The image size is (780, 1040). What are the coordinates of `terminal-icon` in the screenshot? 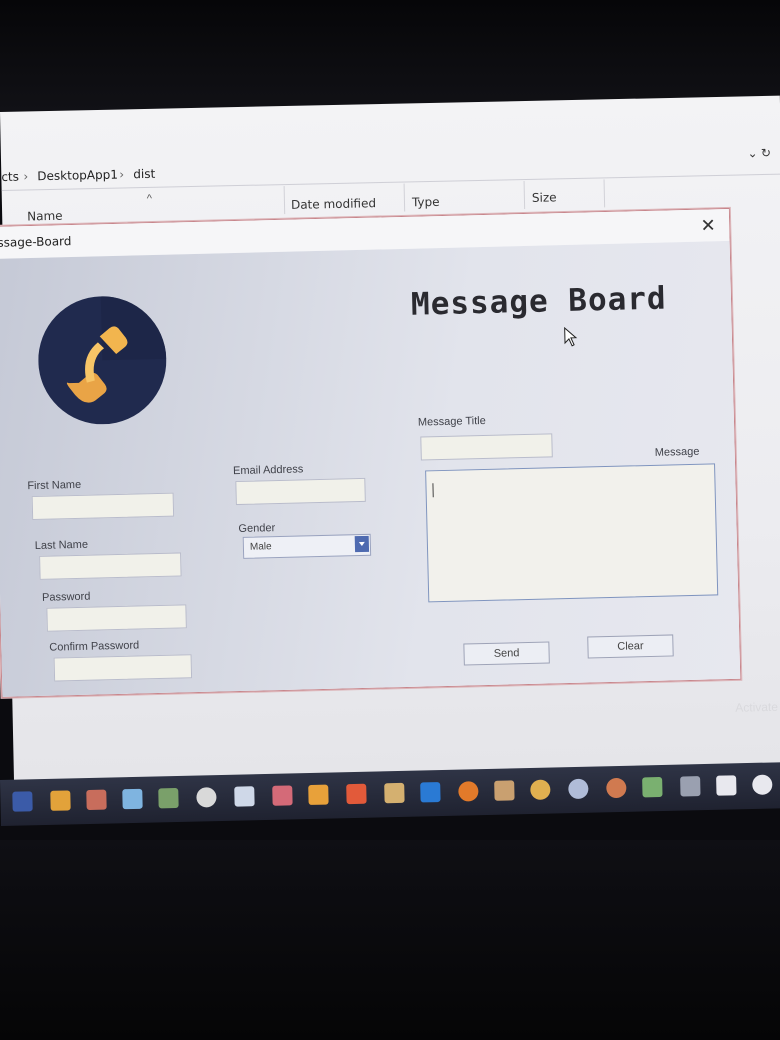 It's located at (22, 801).